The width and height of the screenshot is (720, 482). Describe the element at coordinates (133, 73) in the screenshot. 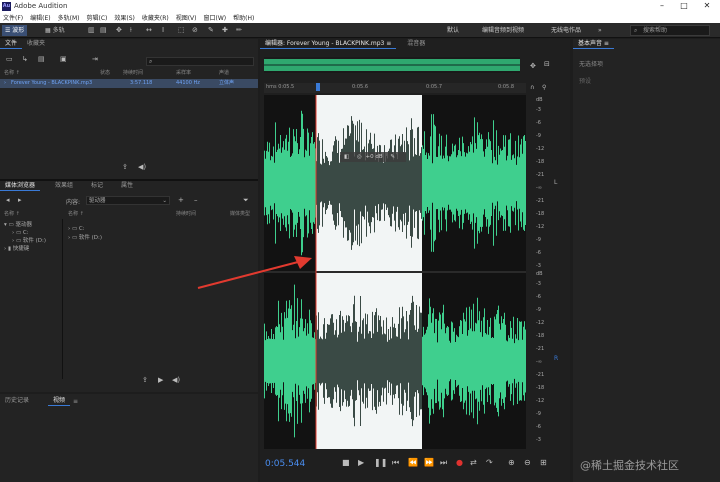

I see `col-duration: 持续时间` at that location.